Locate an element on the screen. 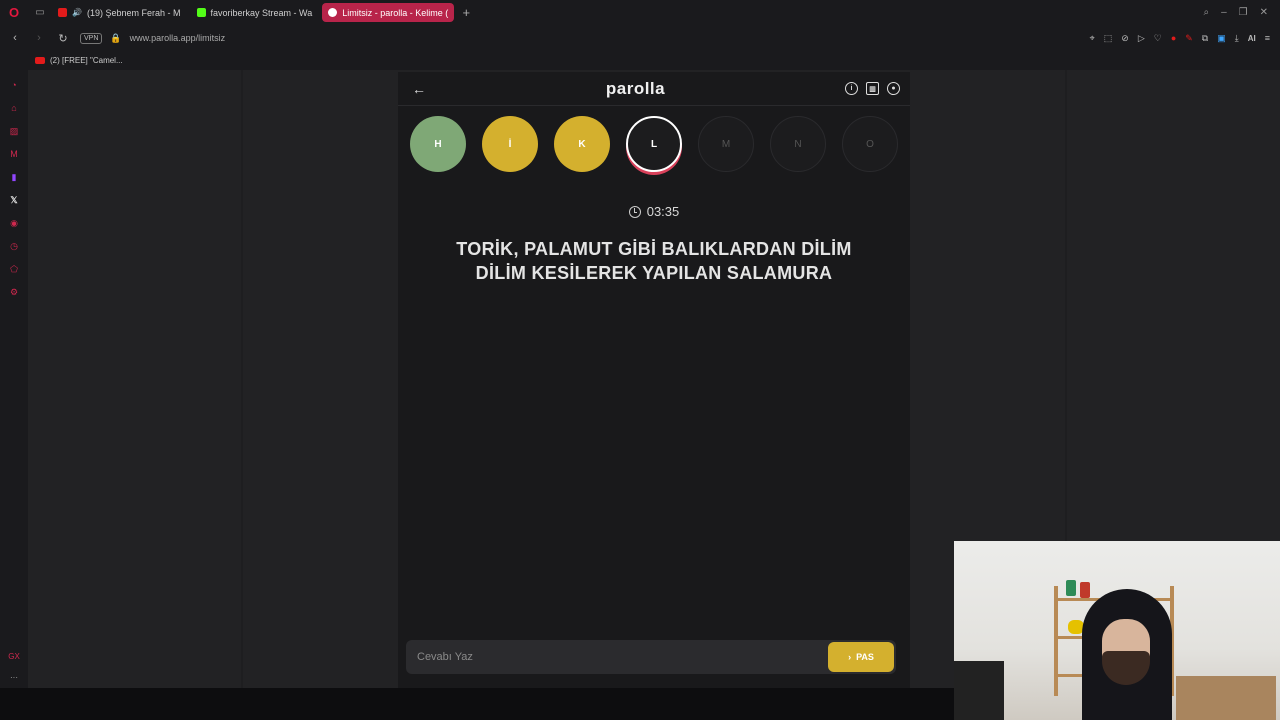 Image resolution: width=1280 pixels, height=720 pixels. answer-bar: › PAS is located at coordinates (651, 657).